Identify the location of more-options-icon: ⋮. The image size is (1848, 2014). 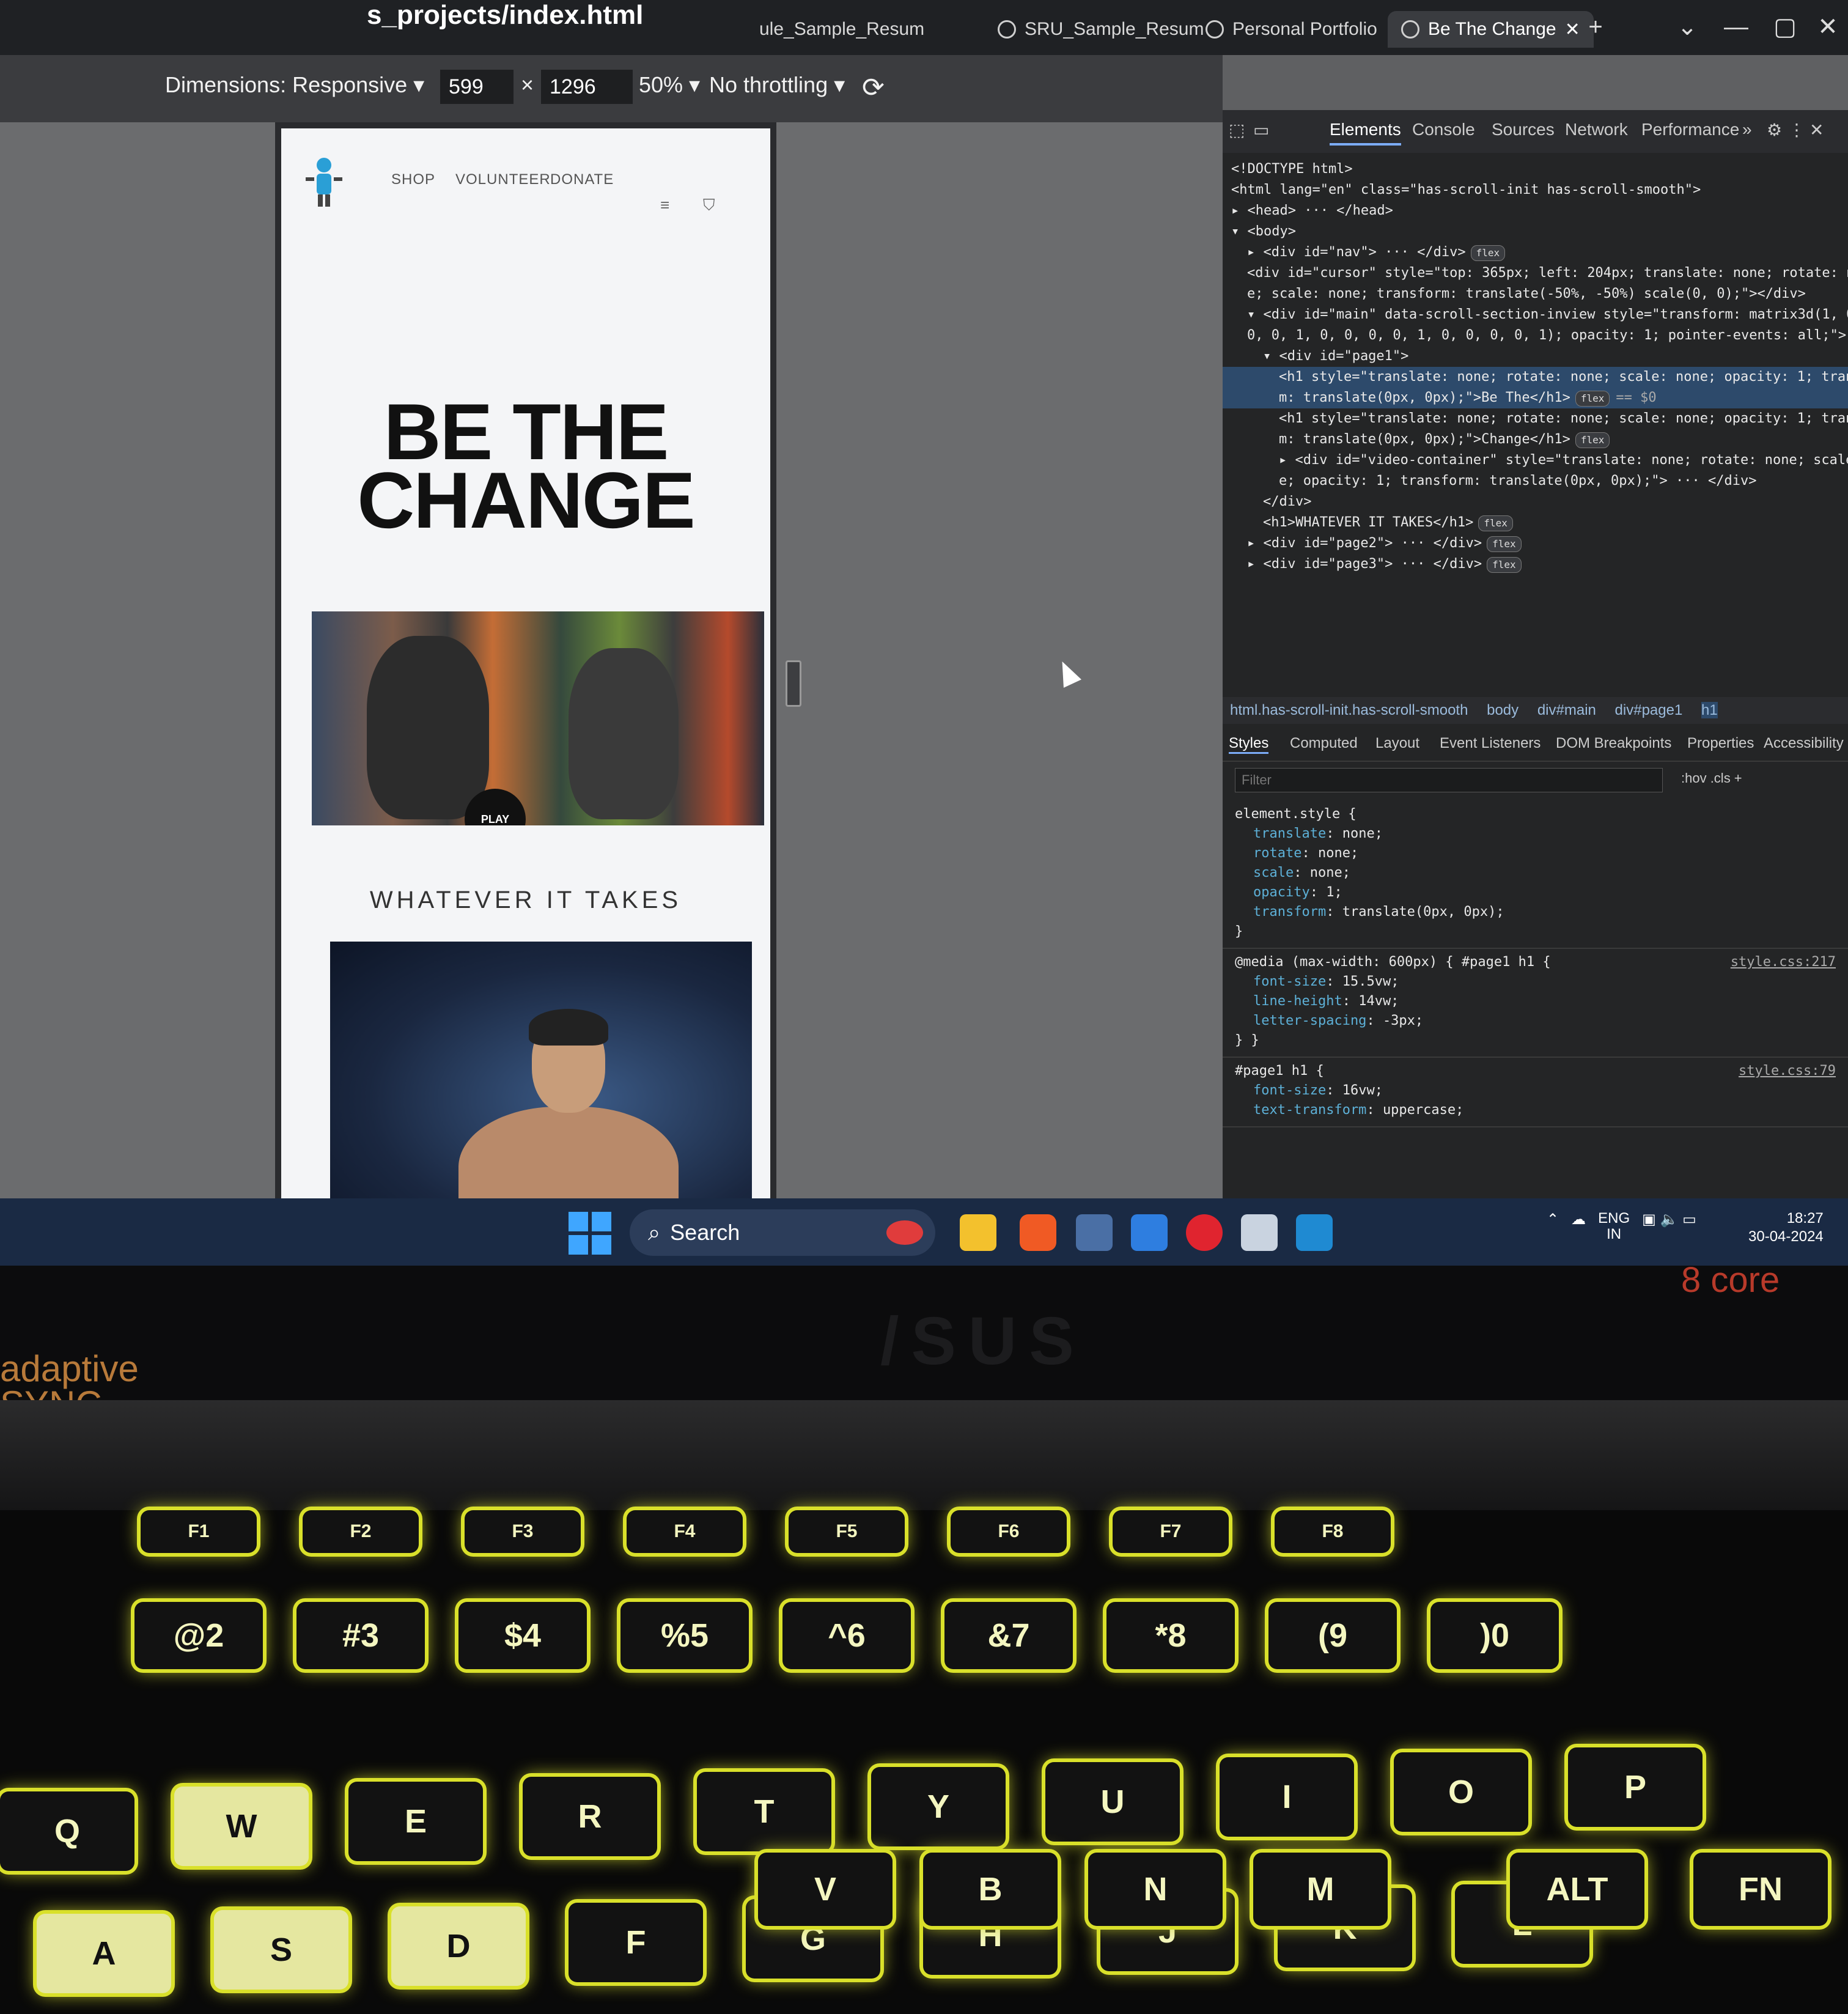
(1797, 130).